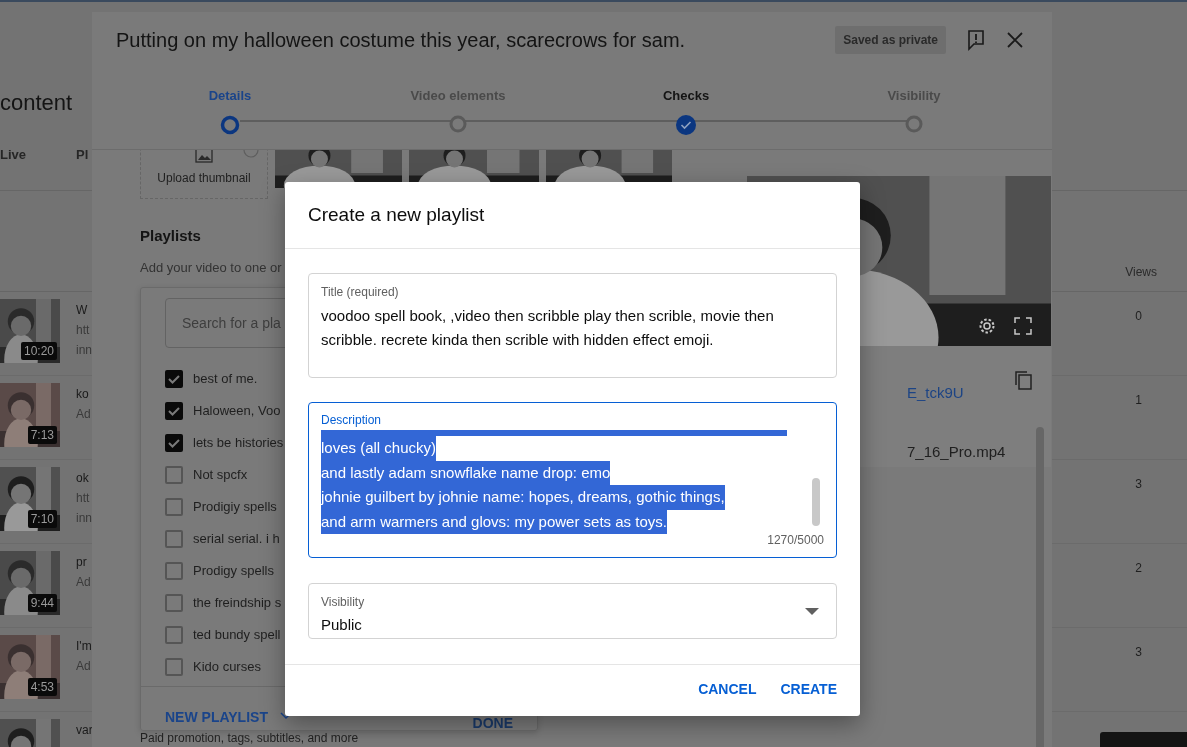 This screenshot has height=747, width=1187. What do you see at coordinates (795, 540) in the screenshot?
I see `character-counter: 1270/5000` at bounding box center [795, 540].